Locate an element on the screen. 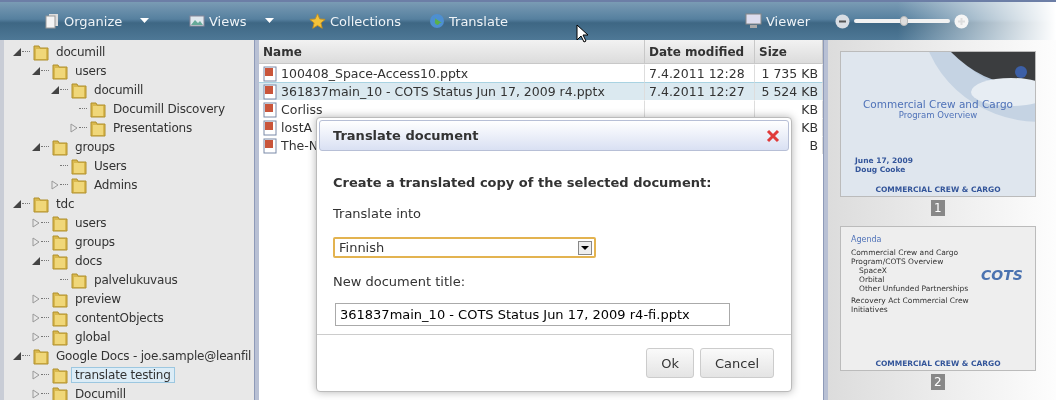  table-cell: 5 524 KB is located at coordinates (789, 91).